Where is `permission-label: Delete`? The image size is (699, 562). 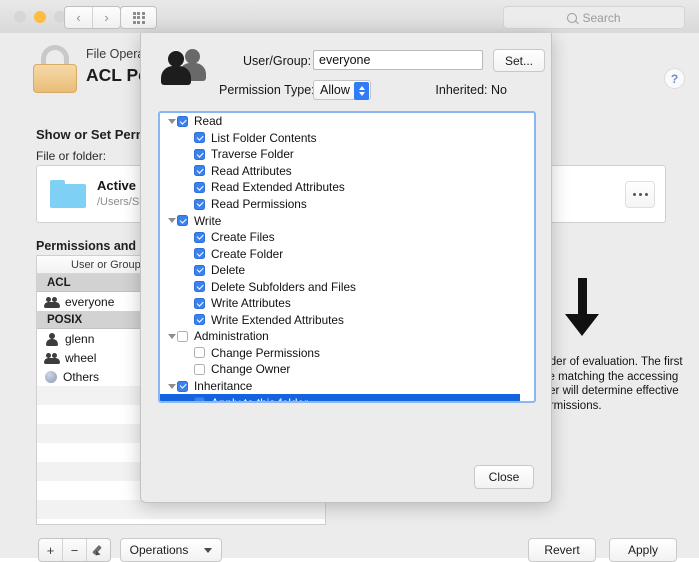
permission-label: Delete is located at coordinates (228, 270).